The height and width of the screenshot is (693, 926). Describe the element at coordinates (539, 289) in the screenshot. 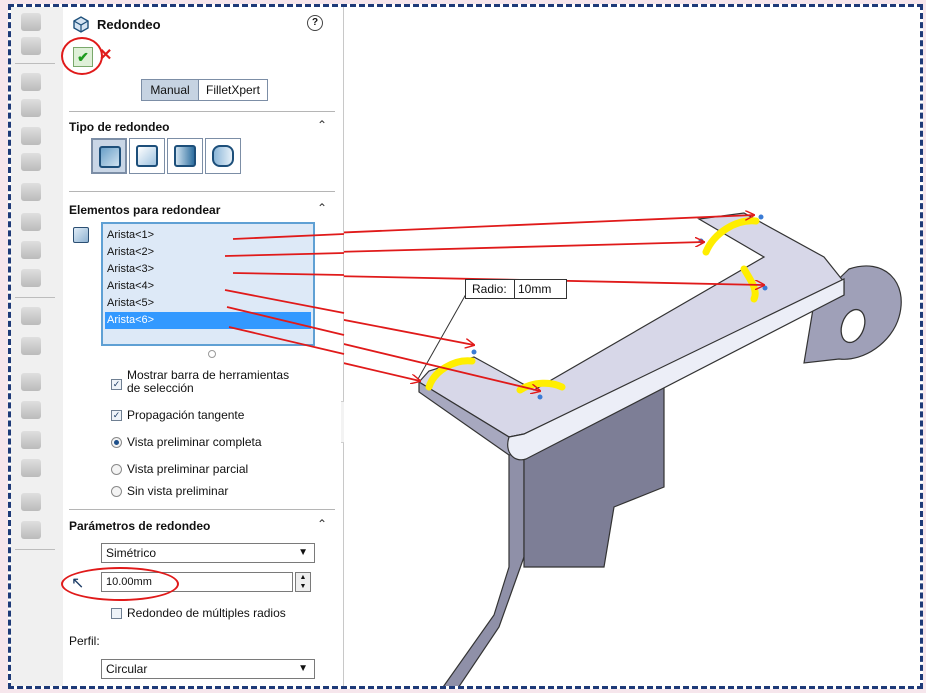

I see `callout-value: 10mm` at that location.